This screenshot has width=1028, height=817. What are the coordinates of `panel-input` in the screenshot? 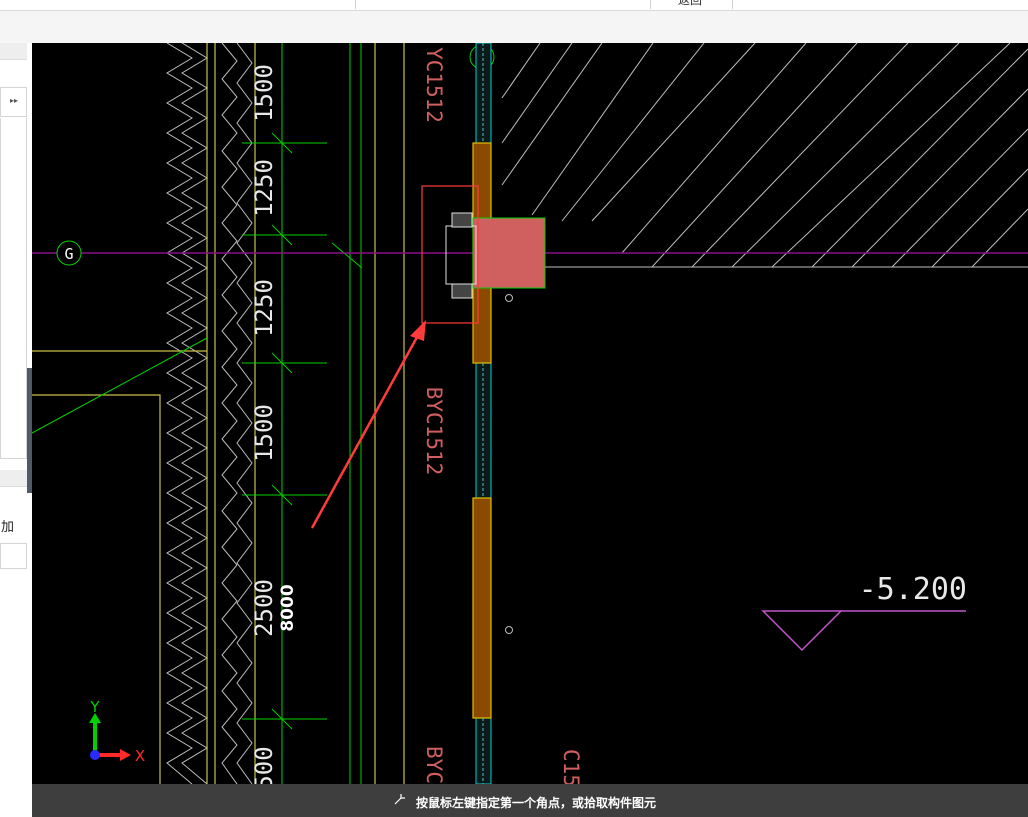 It's located at (13, 556).